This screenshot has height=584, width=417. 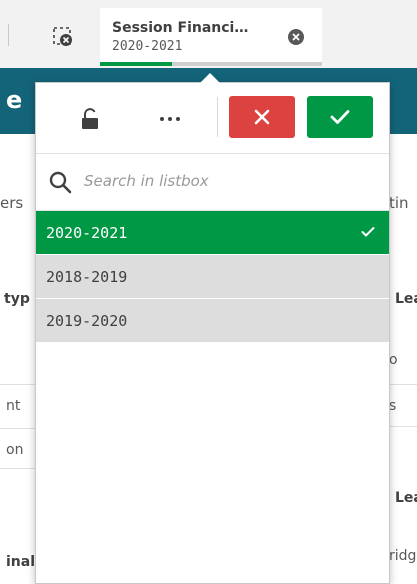 I want to click on more-horizontal-icon, so click(x=170, y=119).